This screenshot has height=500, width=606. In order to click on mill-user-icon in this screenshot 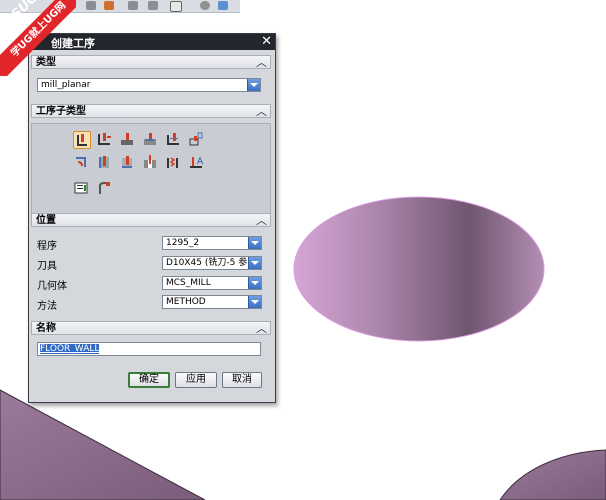, I will do `click(105, 189)`.